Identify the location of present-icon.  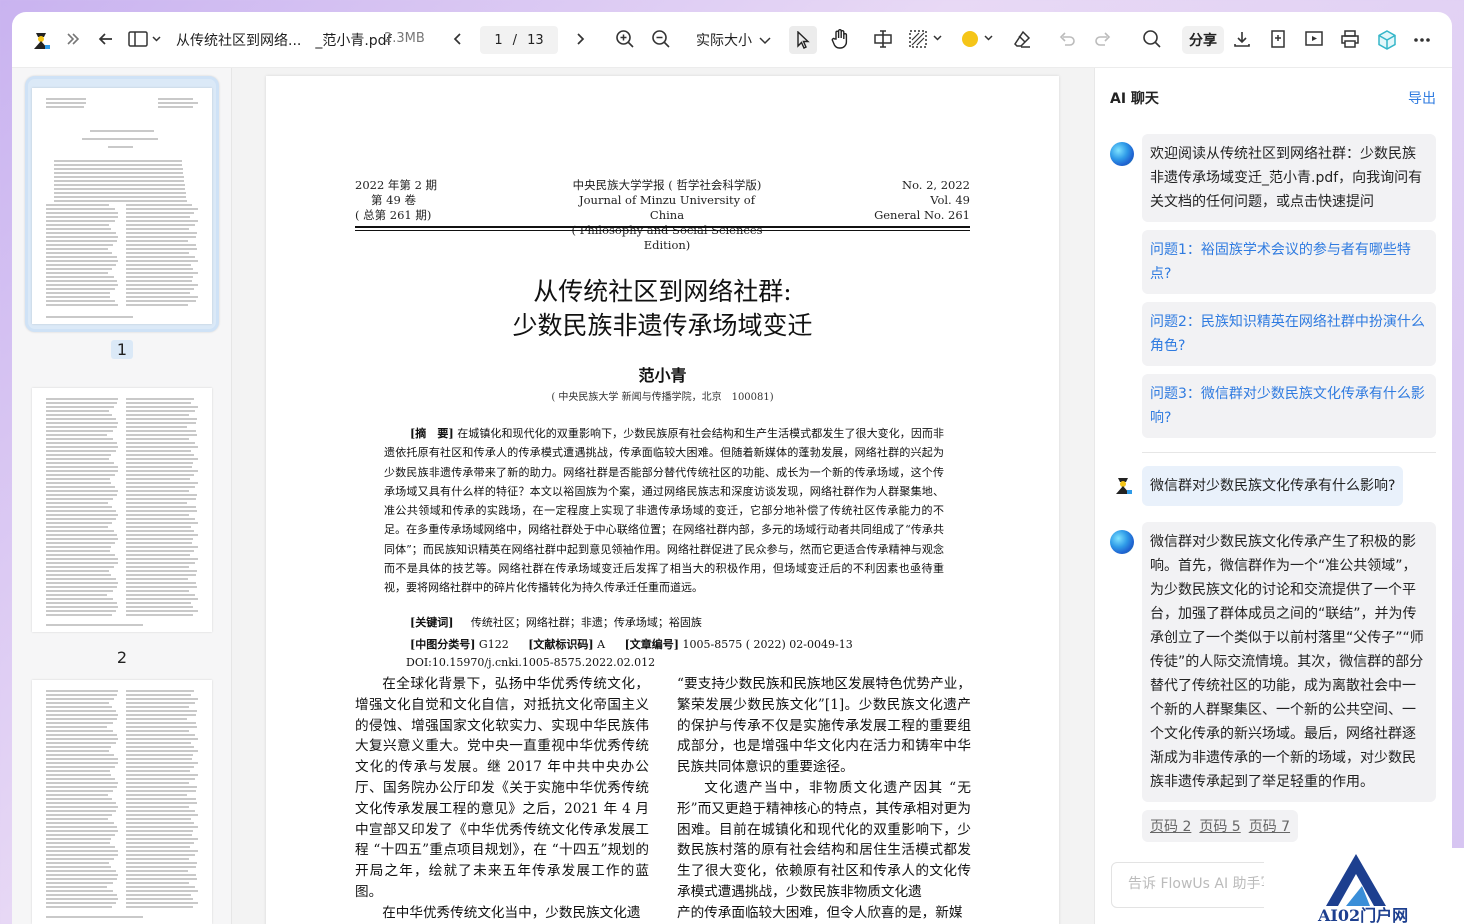
(1314, 39).